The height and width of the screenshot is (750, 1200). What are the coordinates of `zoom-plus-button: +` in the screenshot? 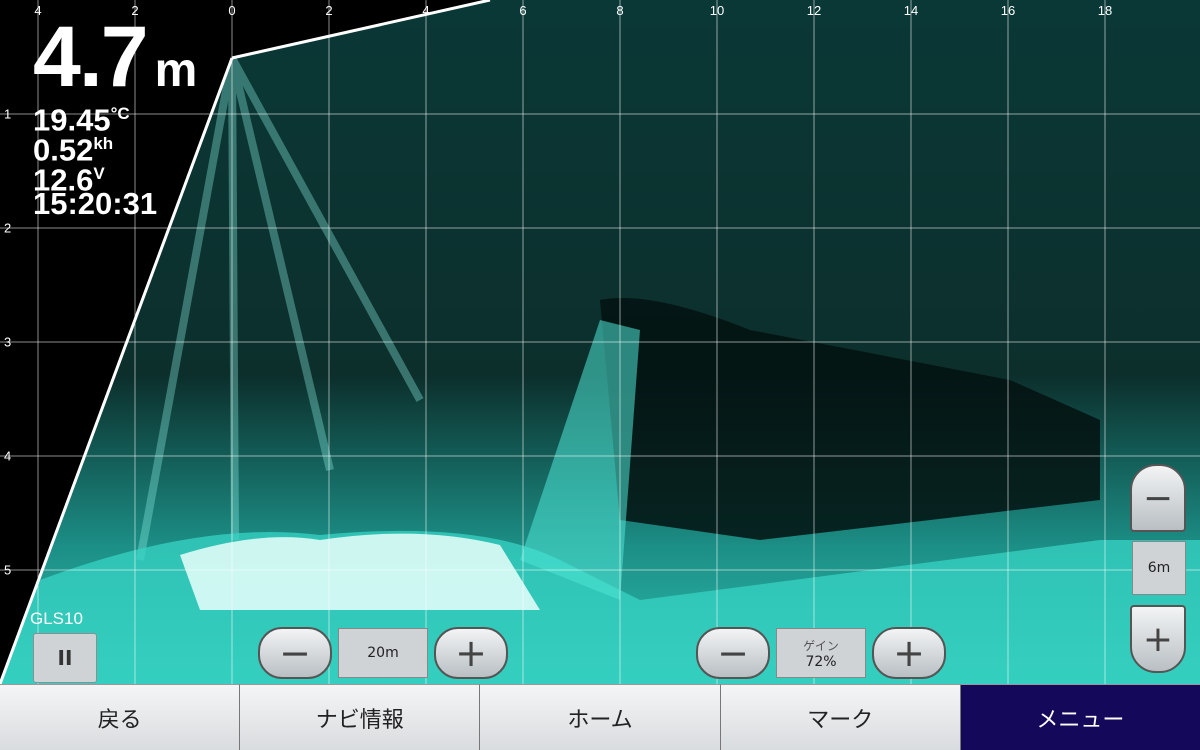 It's located at (1158, 639).